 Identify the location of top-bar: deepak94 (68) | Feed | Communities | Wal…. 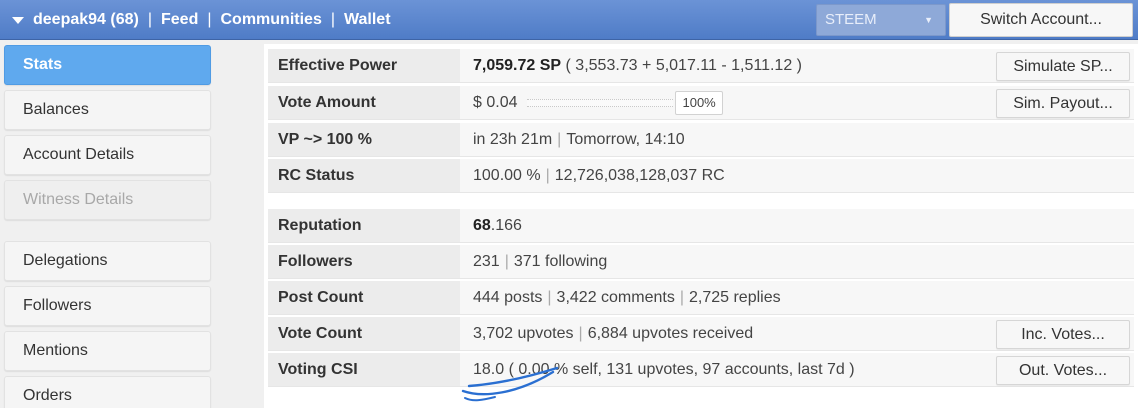
(569, 20).